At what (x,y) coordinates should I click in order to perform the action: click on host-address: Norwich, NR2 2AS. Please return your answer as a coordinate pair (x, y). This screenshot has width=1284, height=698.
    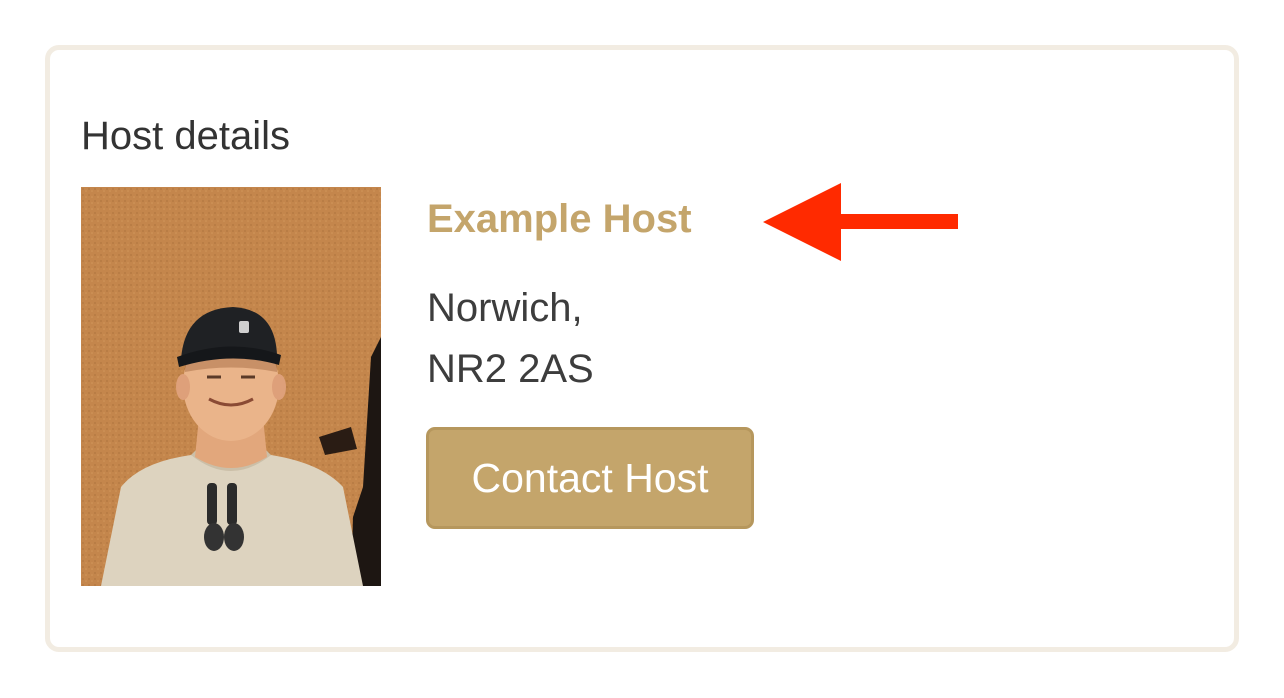
    Looking at the image, I should click on (510, 339).